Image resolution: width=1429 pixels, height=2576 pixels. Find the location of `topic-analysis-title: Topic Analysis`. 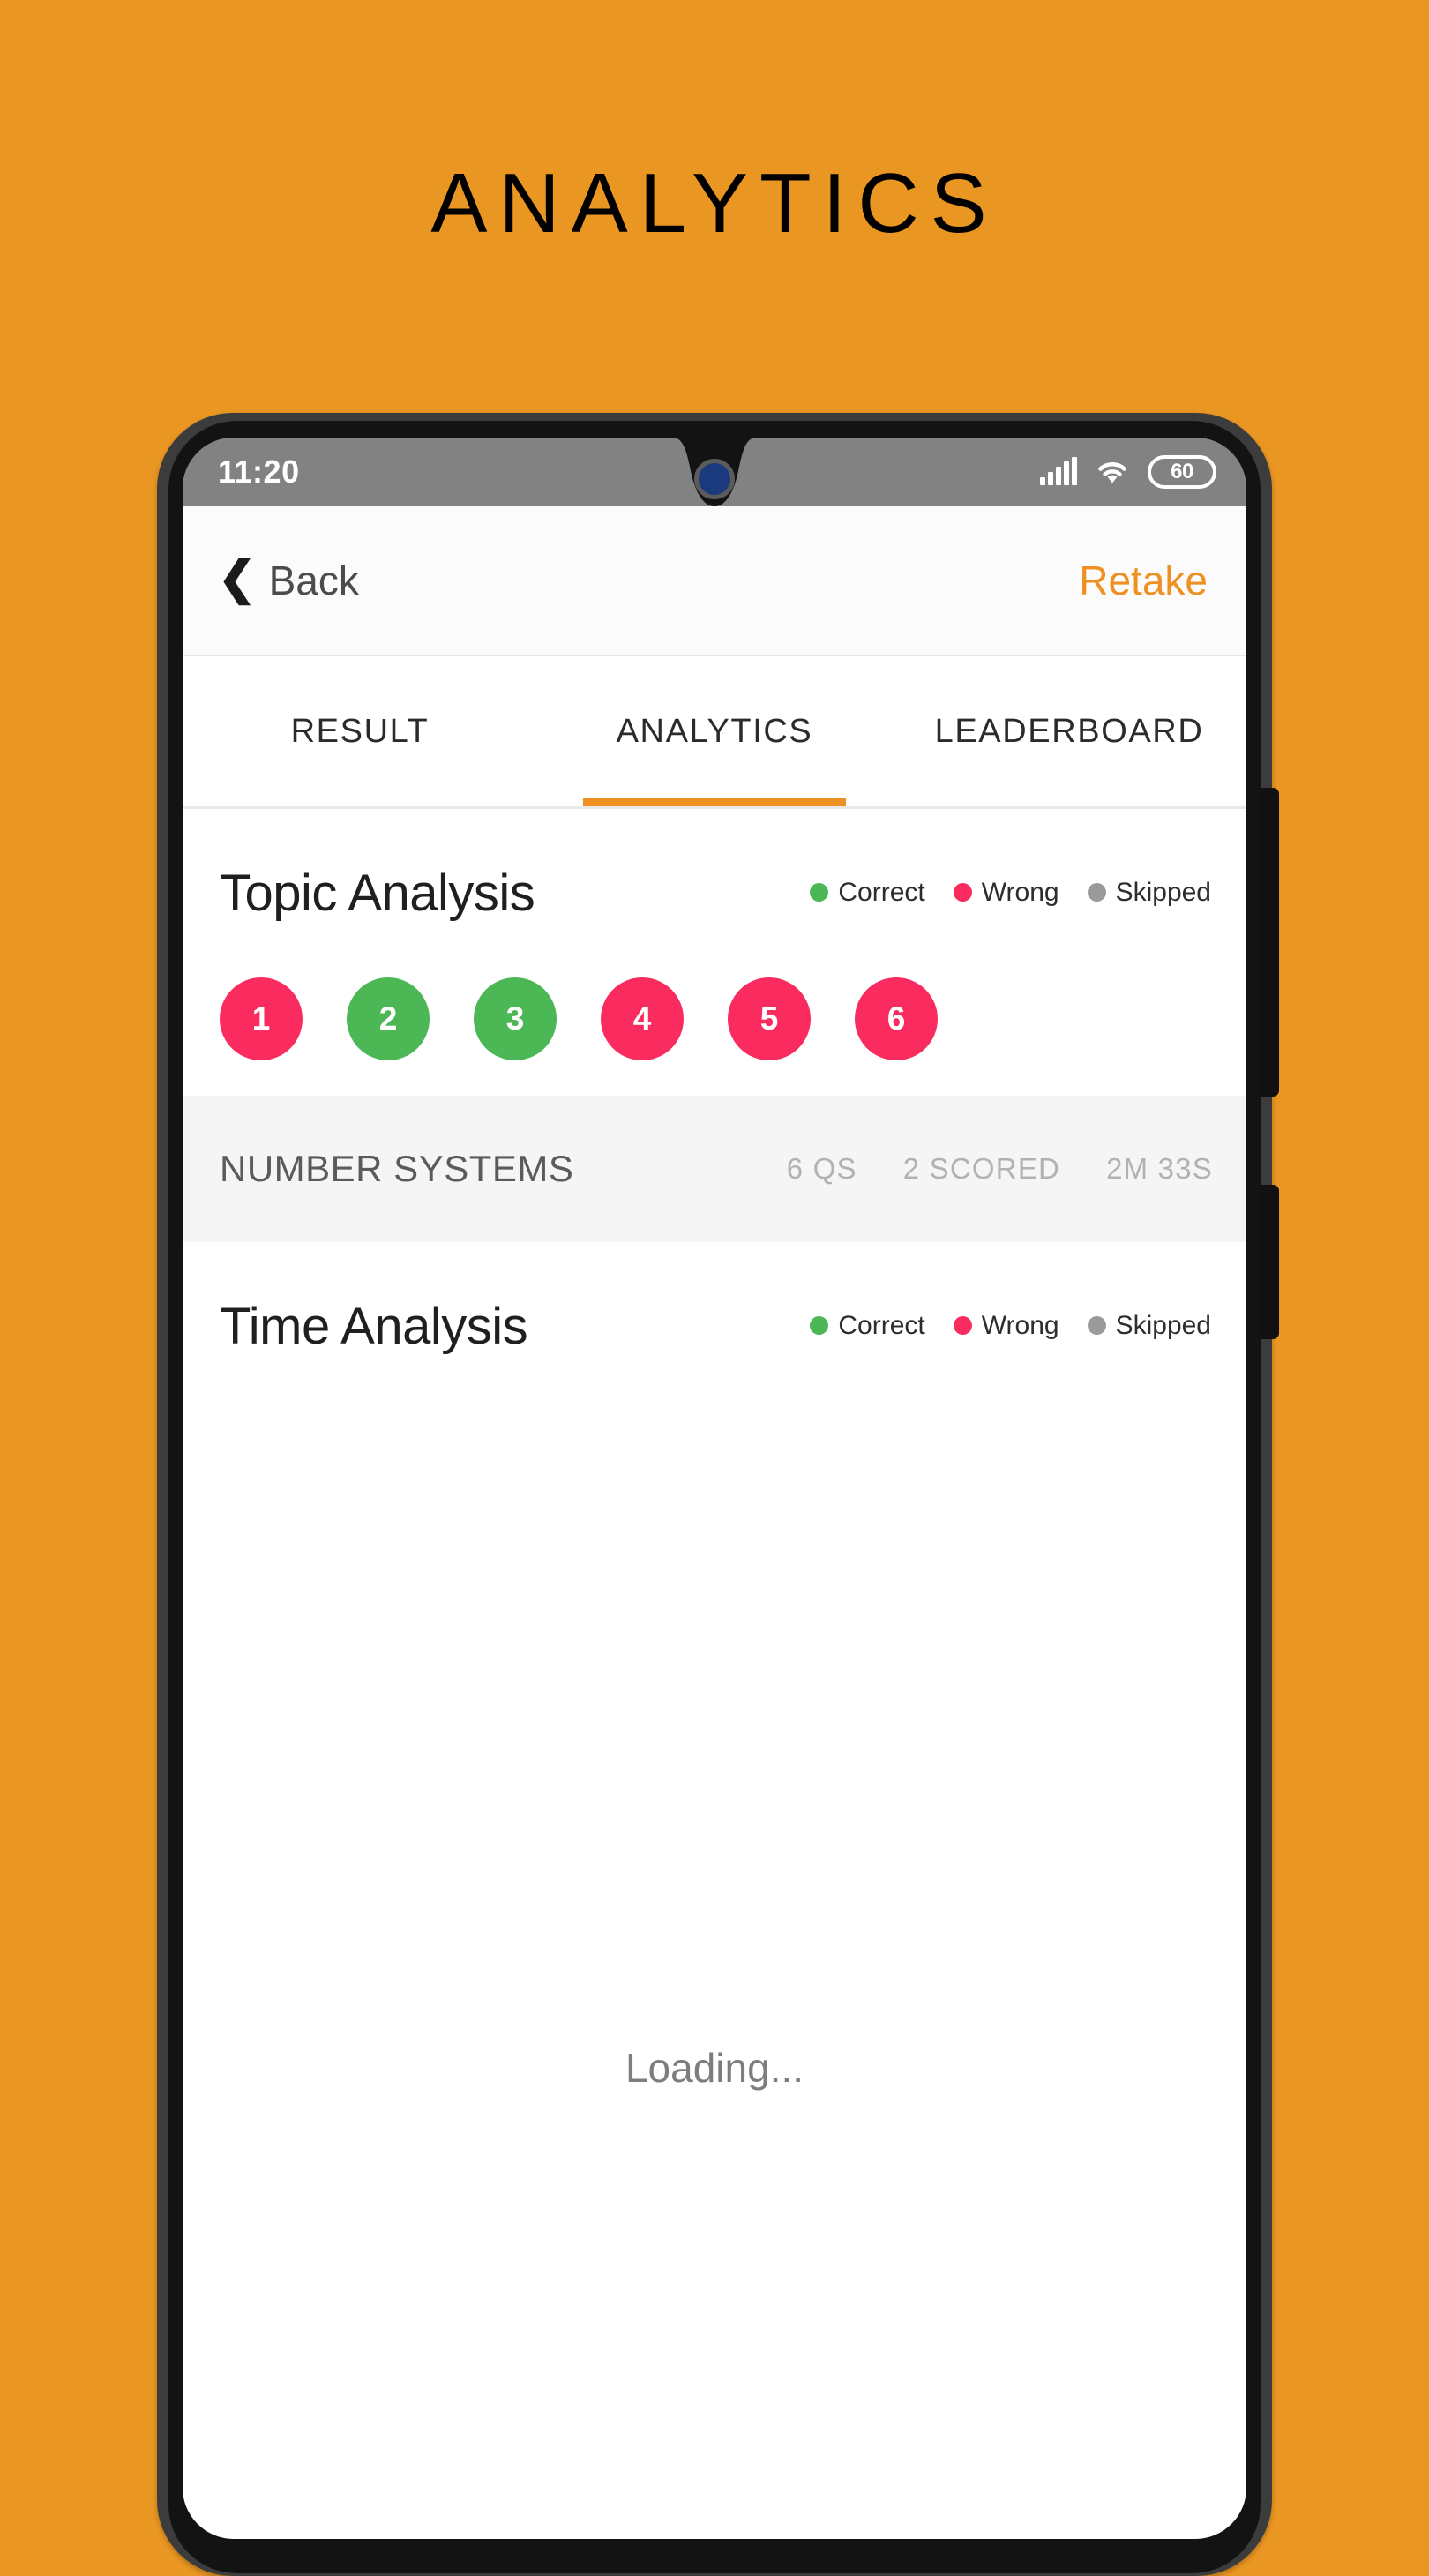

topic-analysis-title: Topic Analysis is located at coordinates (377, 894).